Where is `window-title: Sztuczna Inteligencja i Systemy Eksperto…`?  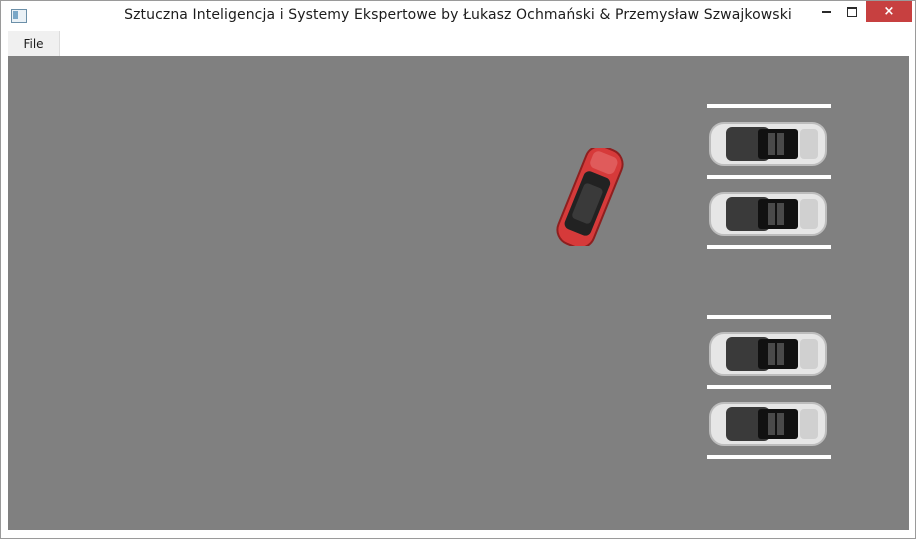 window-title: Sztuczna Inteligencja i Systemy Eksperto… is located at coordinates (458, 15).